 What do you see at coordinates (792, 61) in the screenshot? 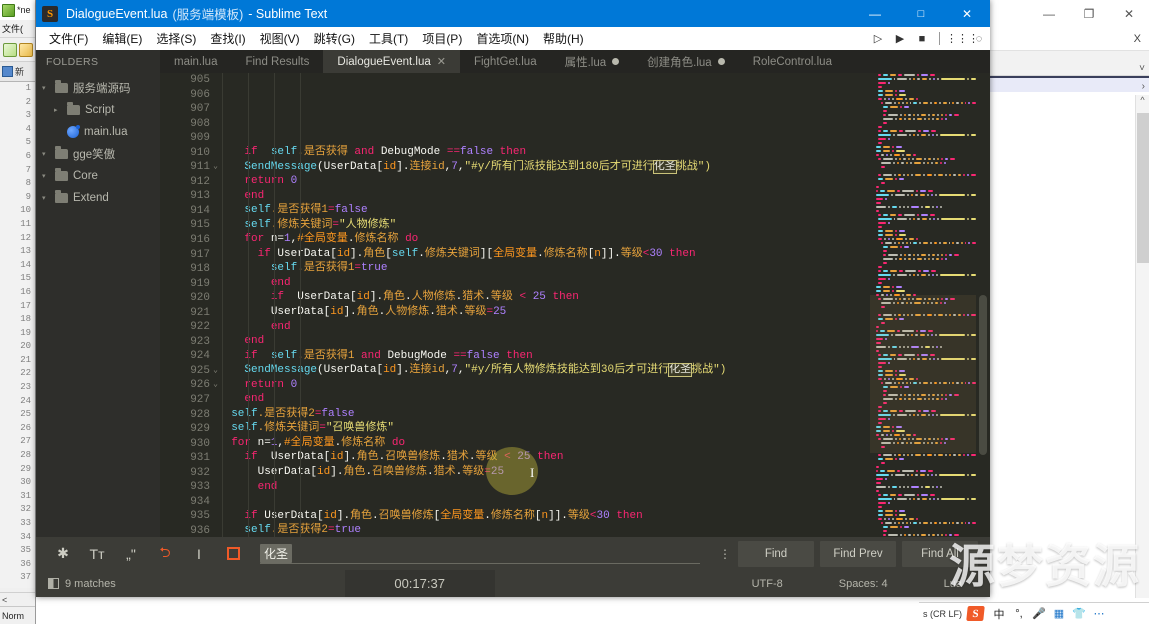
I see `tab-6: RoleControl.lua` at bounding box center [792, 61].